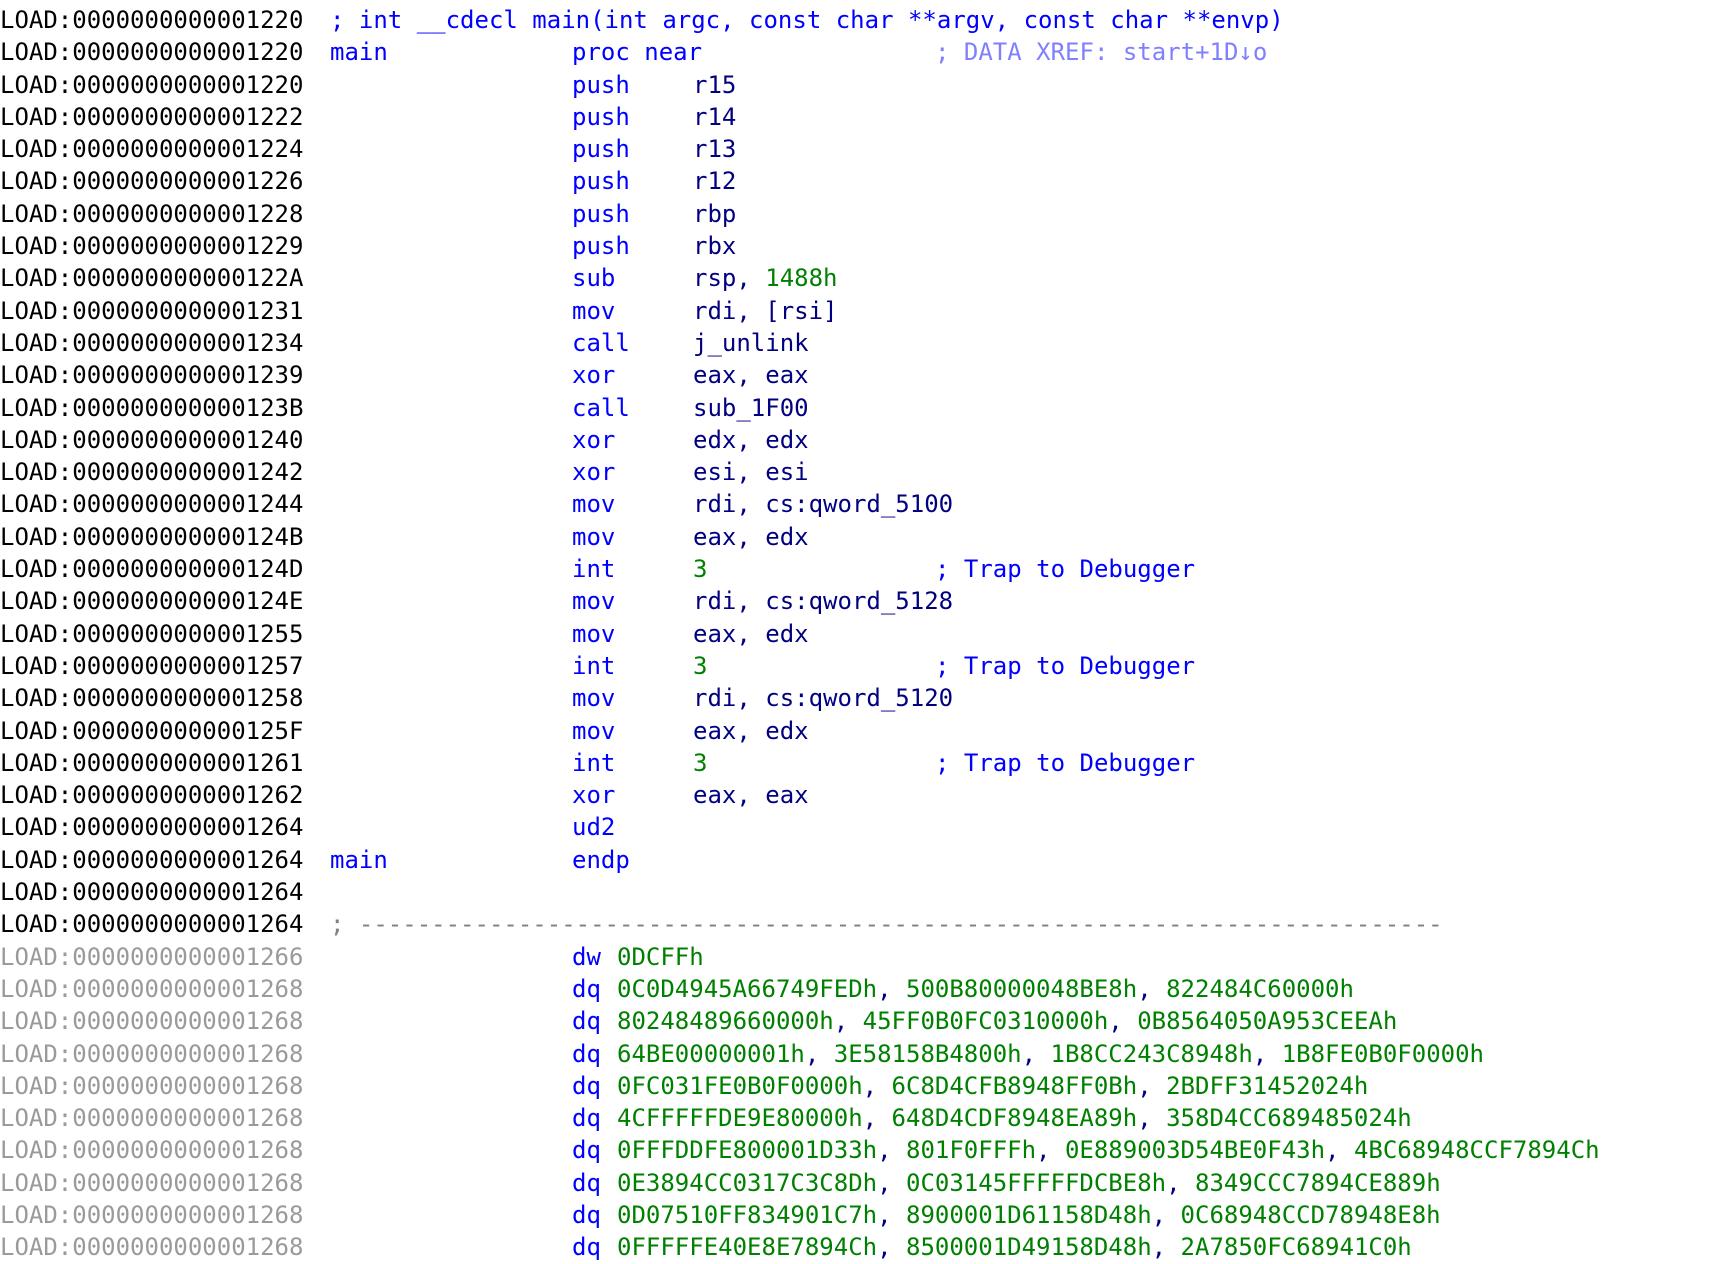  Describe the element at coordinates (857, 375) in the screenshot. I see `listing-line: LOAD:0000000000001239 xor eax, eax` at that location.